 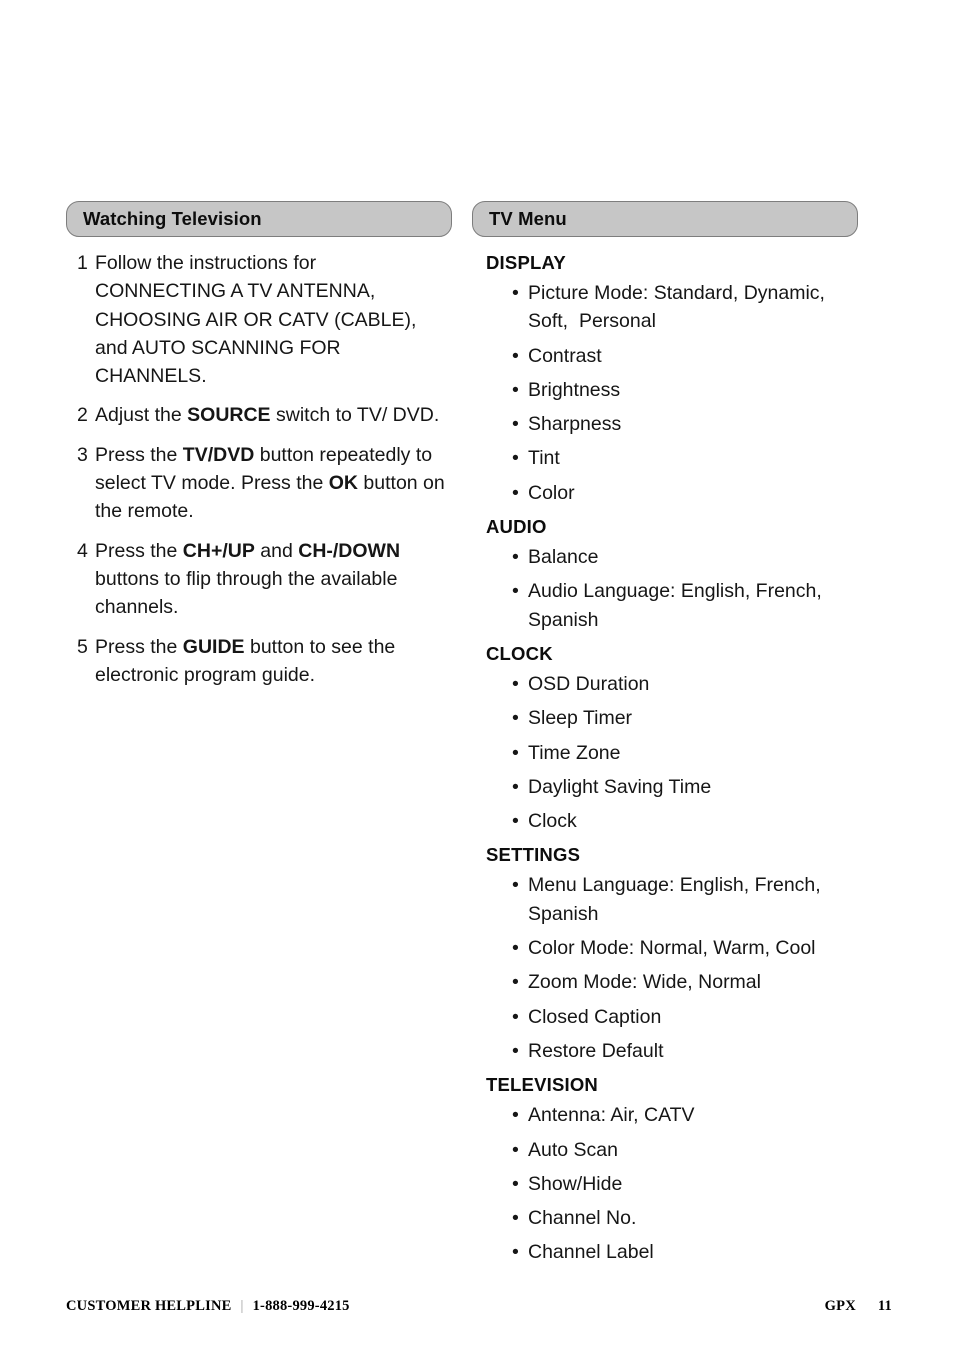 I want to click on list-item: • Antenna: Air, CATV, so click(x=665, y=1115).